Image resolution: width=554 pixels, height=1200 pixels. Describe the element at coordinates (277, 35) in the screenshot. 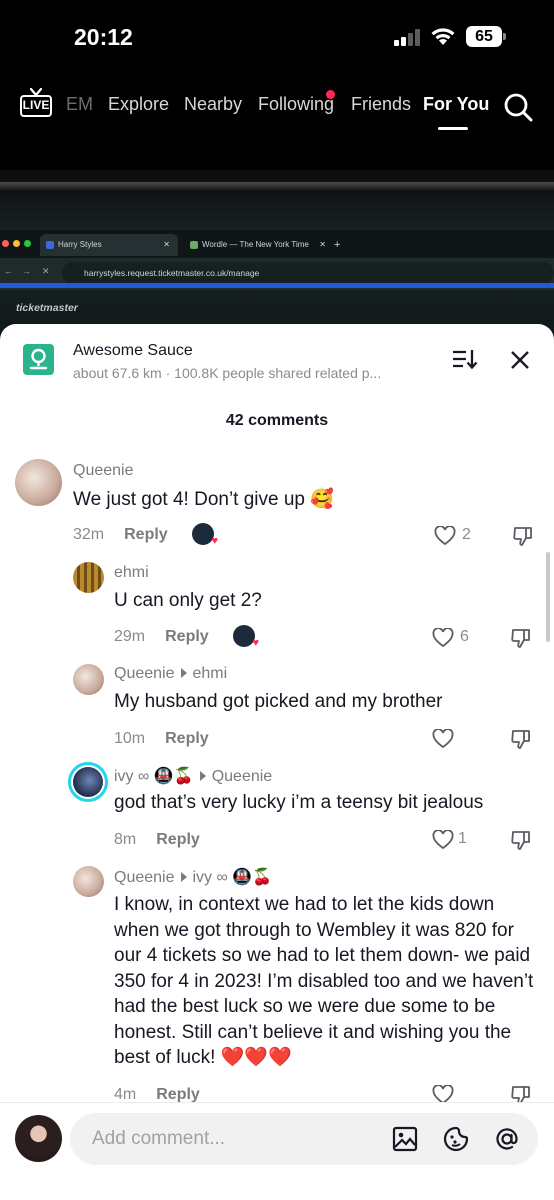

I see `status-bar: 20:12 65` at that location.